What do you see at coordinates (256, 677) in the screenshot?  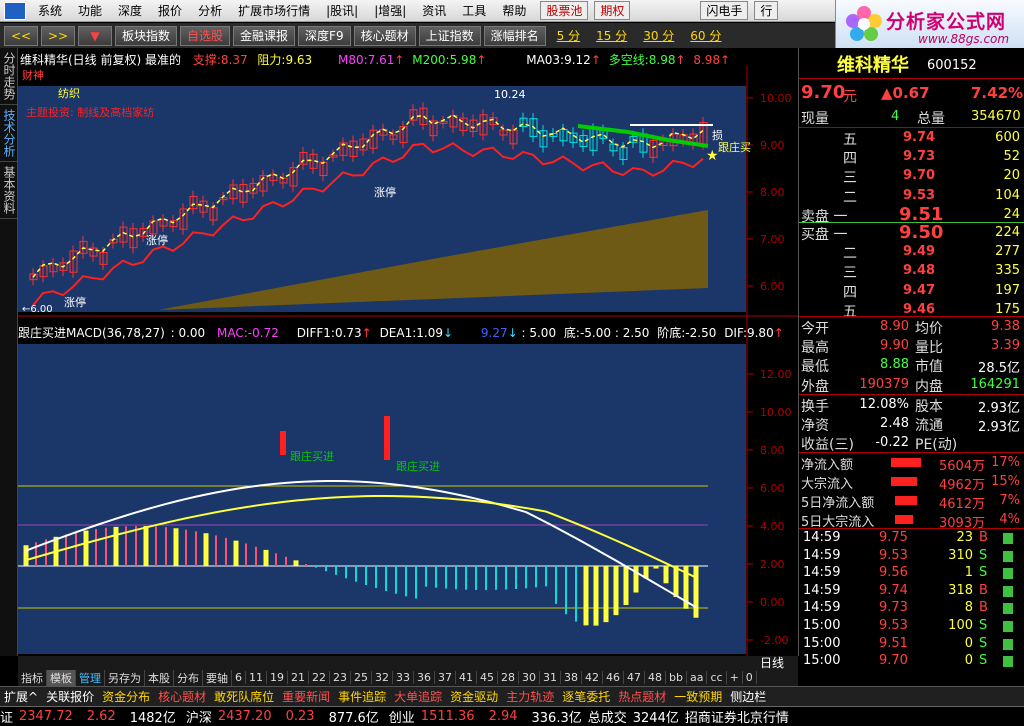 I see `indicator-tab: 11` at bounding box center [256, 677].